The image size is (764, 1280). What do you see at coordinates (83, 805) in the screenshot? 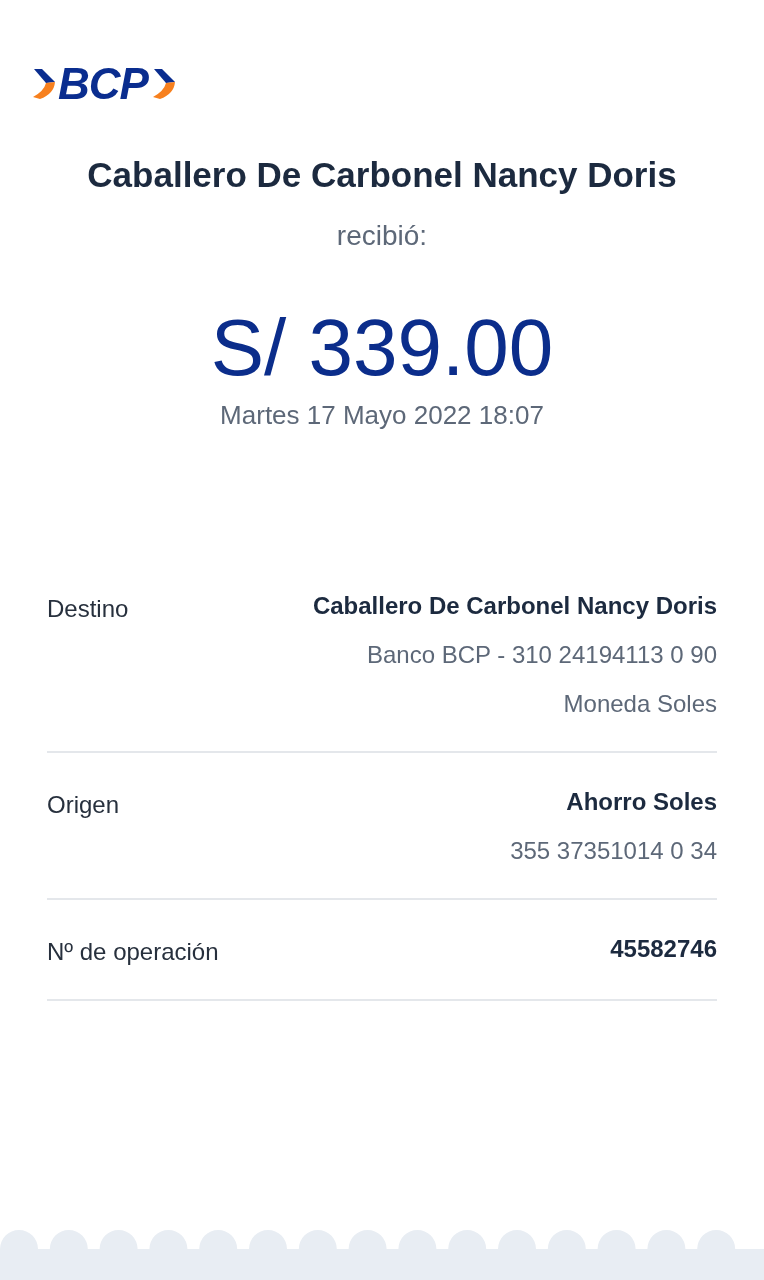
I see `detail-label: Origen` at bounding box center [83, 805].